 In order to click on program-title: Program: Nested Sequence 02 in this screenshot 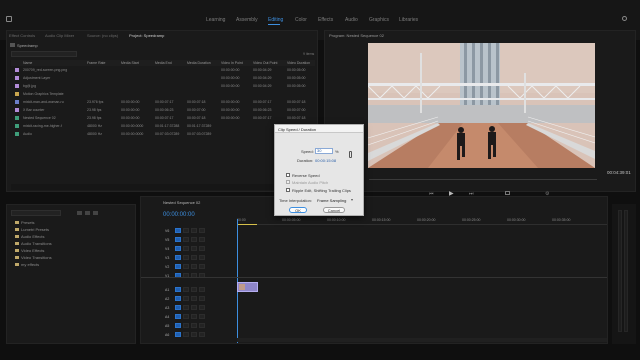, I will do `click(356, 35)`.